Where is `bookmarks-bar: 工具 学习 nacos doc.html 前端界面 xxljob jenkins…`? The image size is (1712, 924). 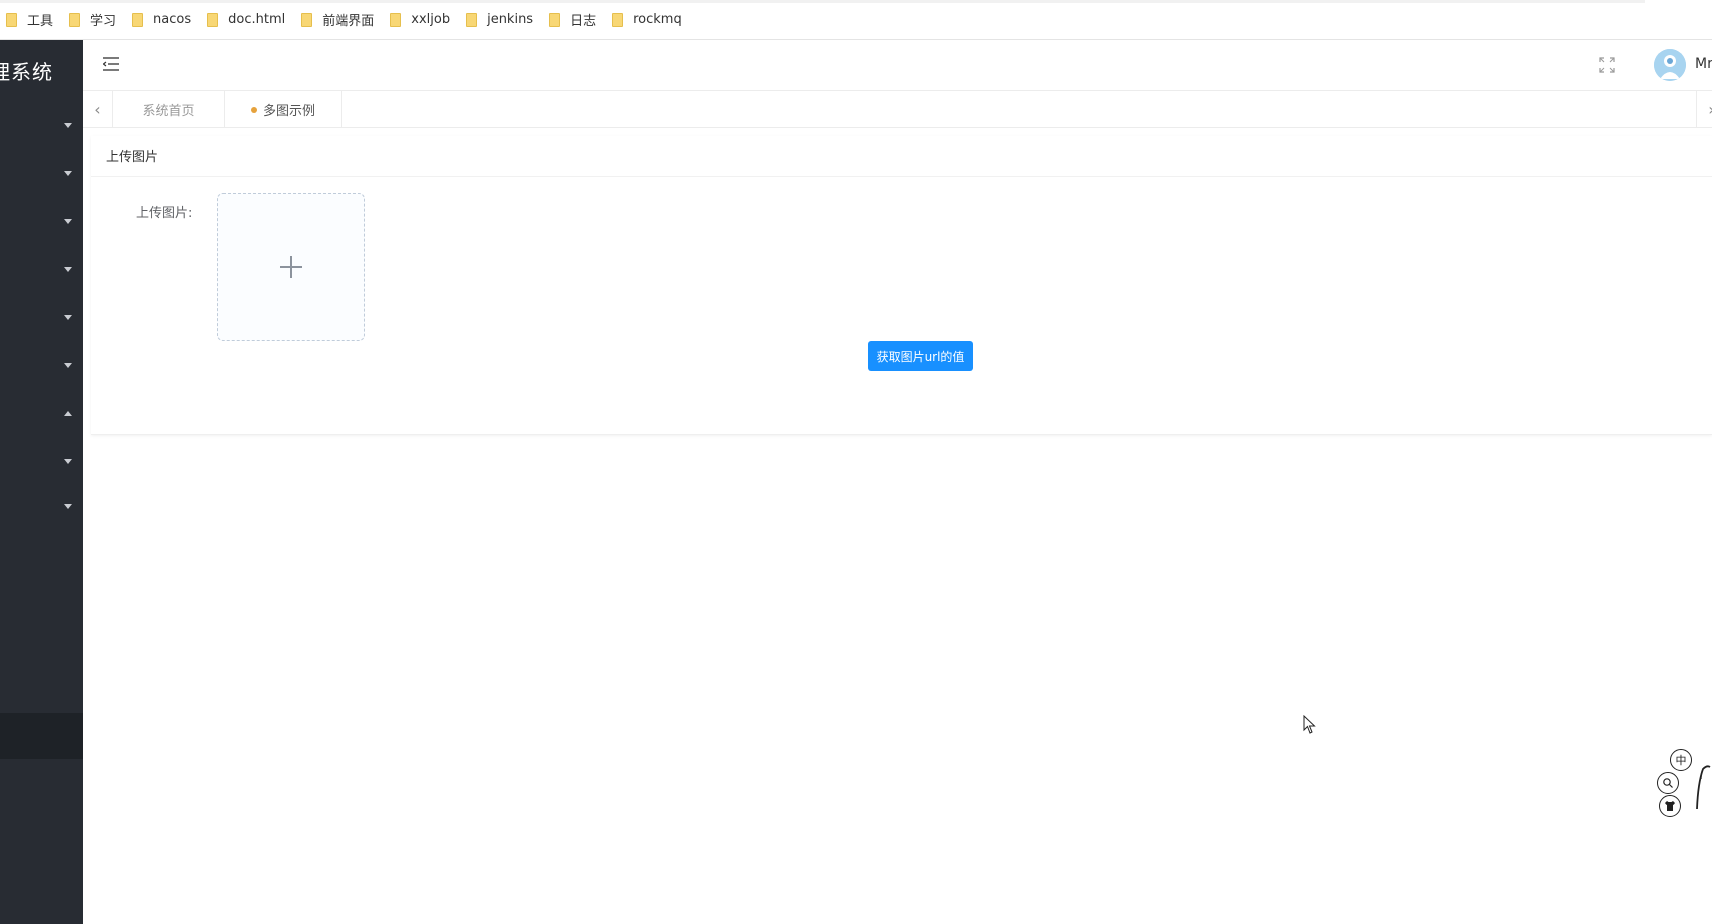
bookmarks-bar: 工具 学习 nacos doc.html 前端界面 xxljob jenkins… is located at coordinates (856, 20).